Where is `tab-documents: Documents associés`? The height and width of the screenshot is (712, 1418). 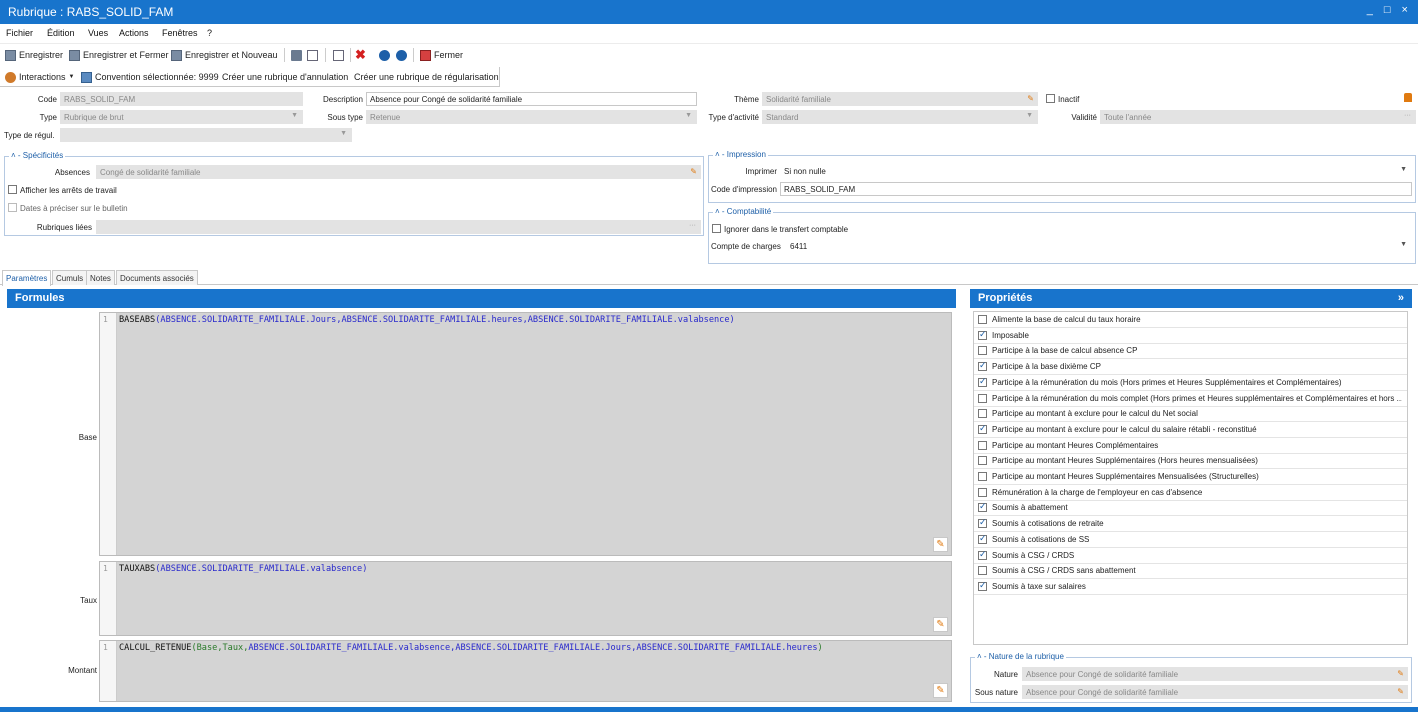
tab-documents: Documents associés is located at coordinates (157, 277).